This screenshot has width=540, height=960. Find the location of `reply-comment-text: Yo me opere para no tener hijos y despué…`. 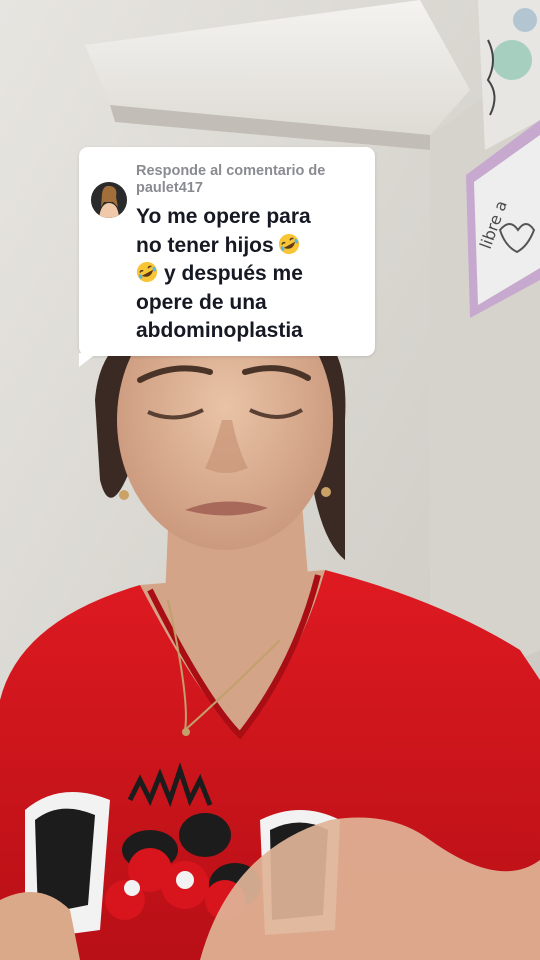

reply-comment-text: Yo me opere para no tener hijos y despué… is located at coordinates (253, 274).